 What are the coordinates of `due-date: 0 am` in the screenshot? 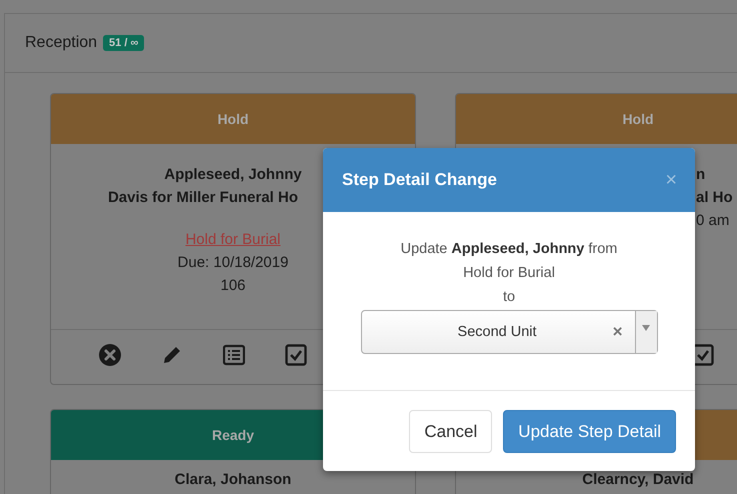 It's located at (713, 221).